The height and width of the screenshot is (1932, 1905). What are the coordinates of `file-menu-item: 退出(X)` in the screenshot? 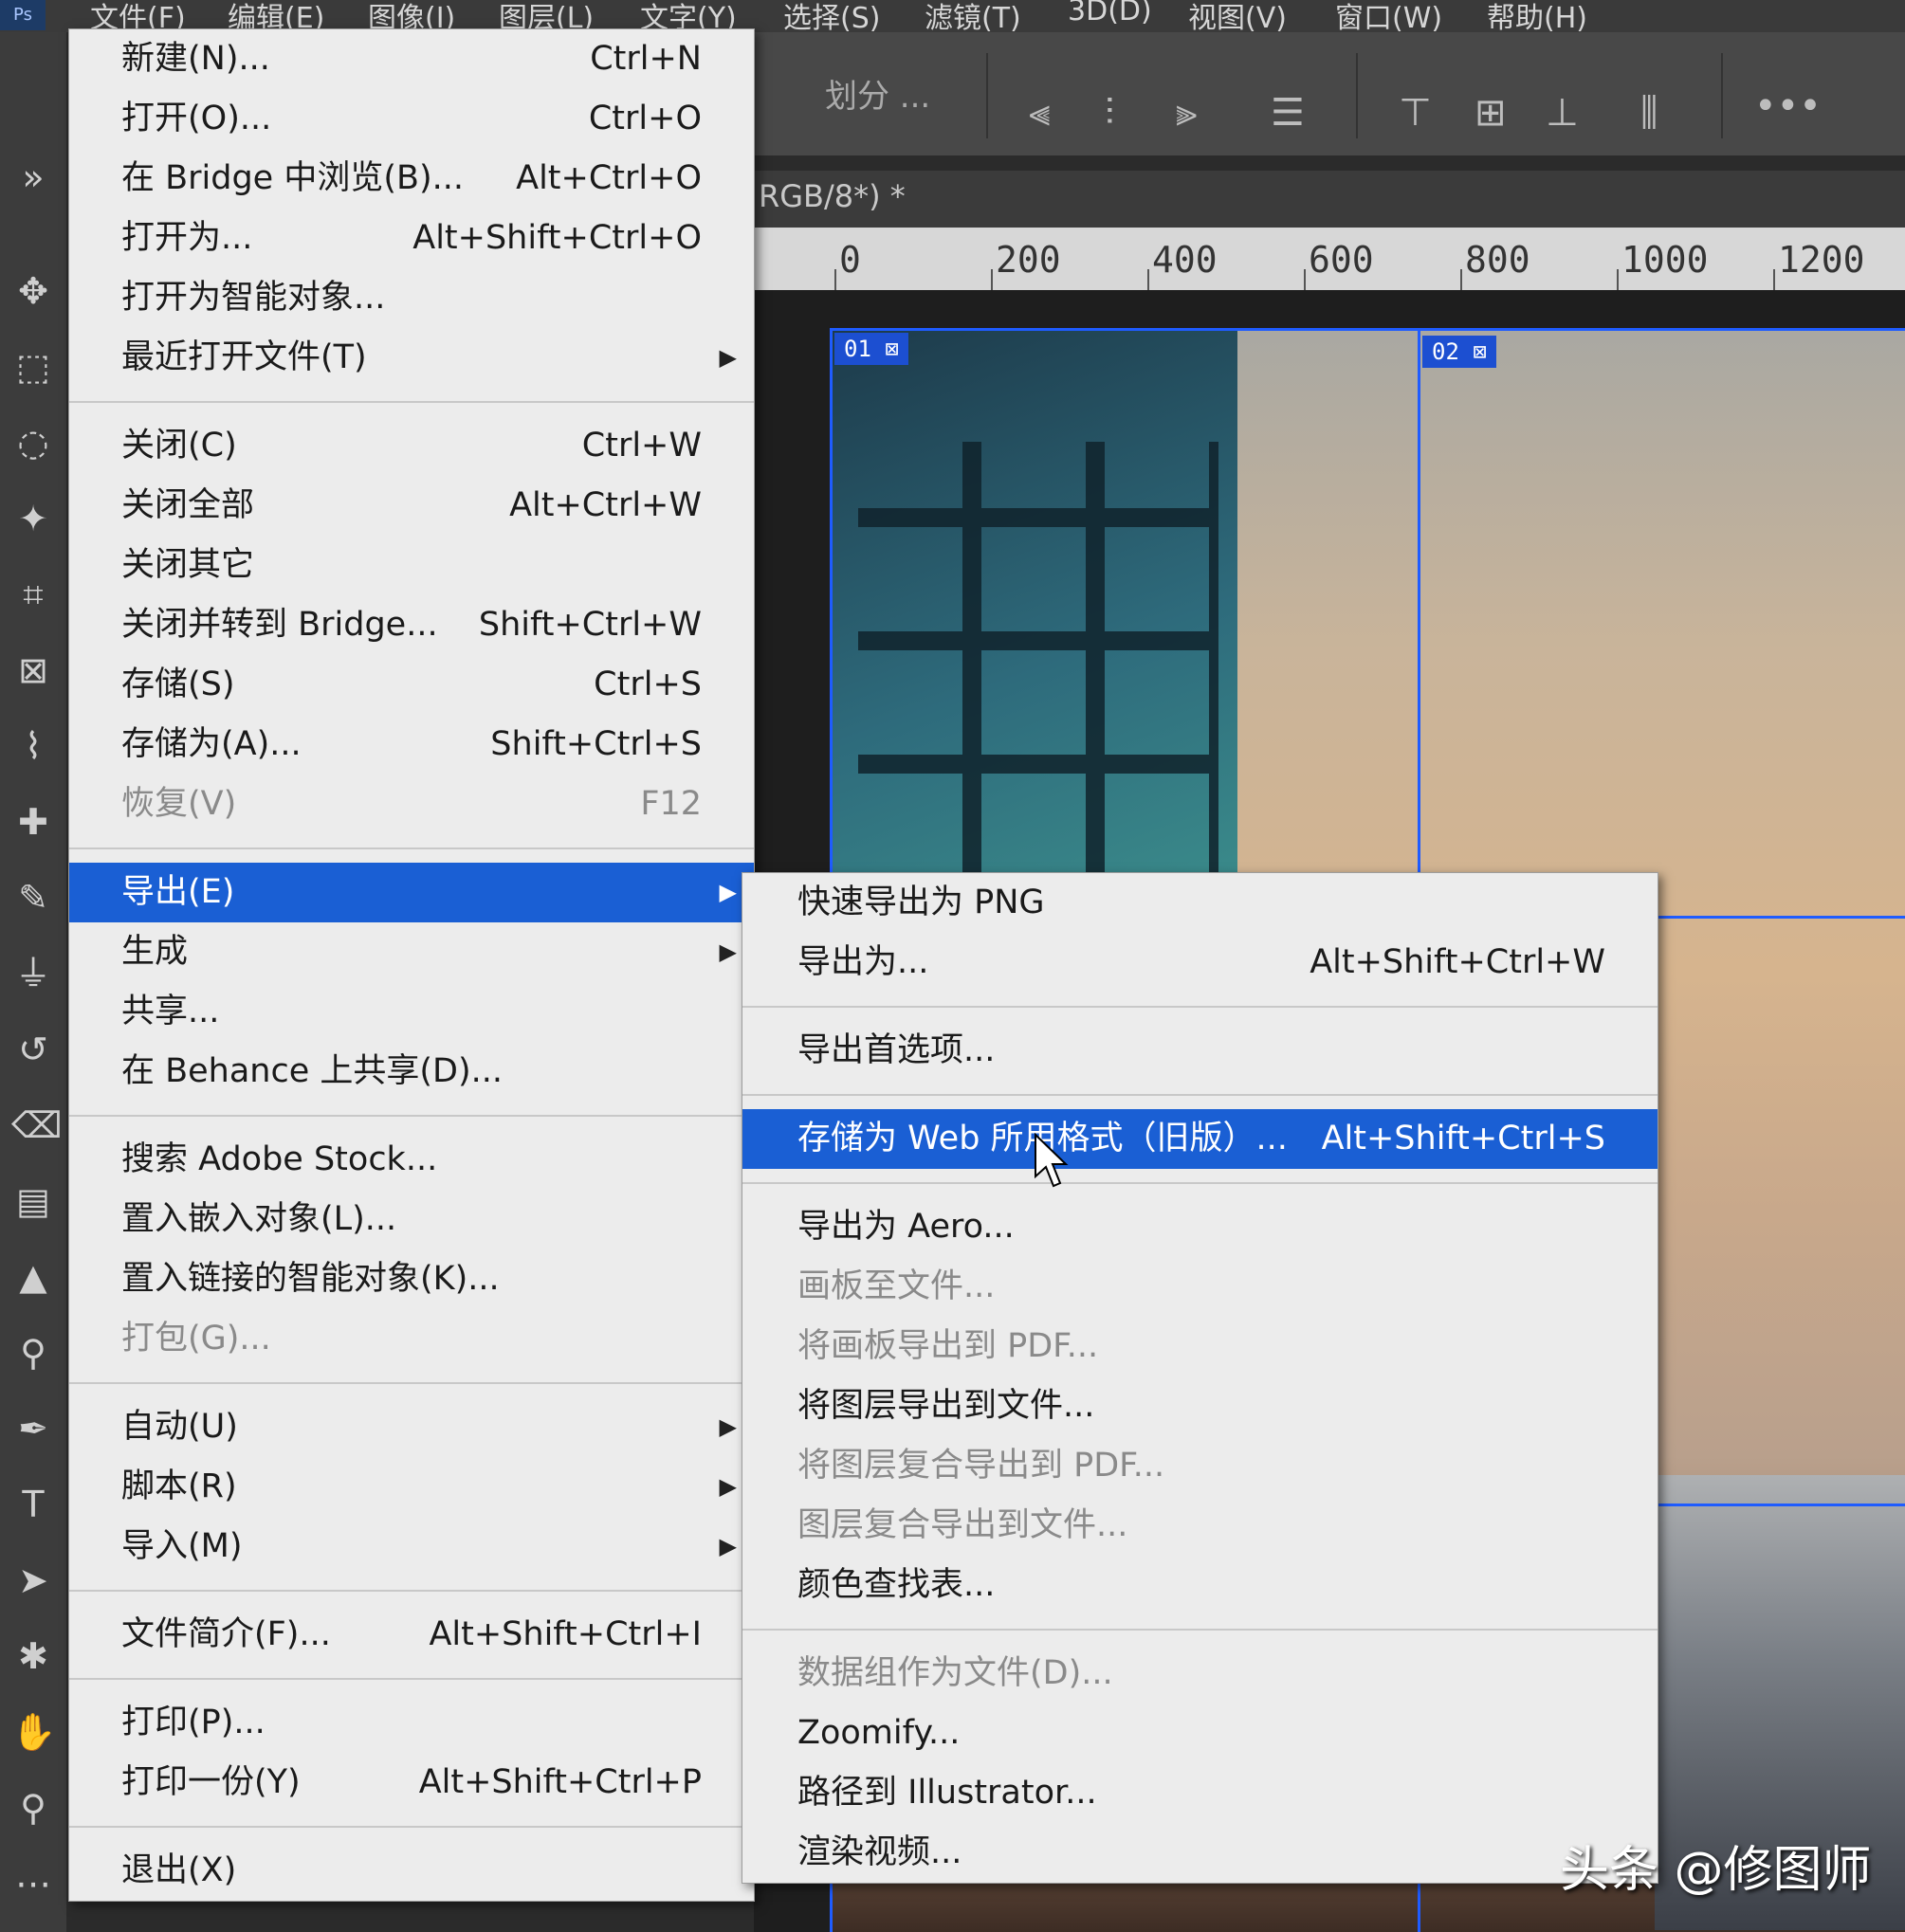 It's located at (412, 1871).